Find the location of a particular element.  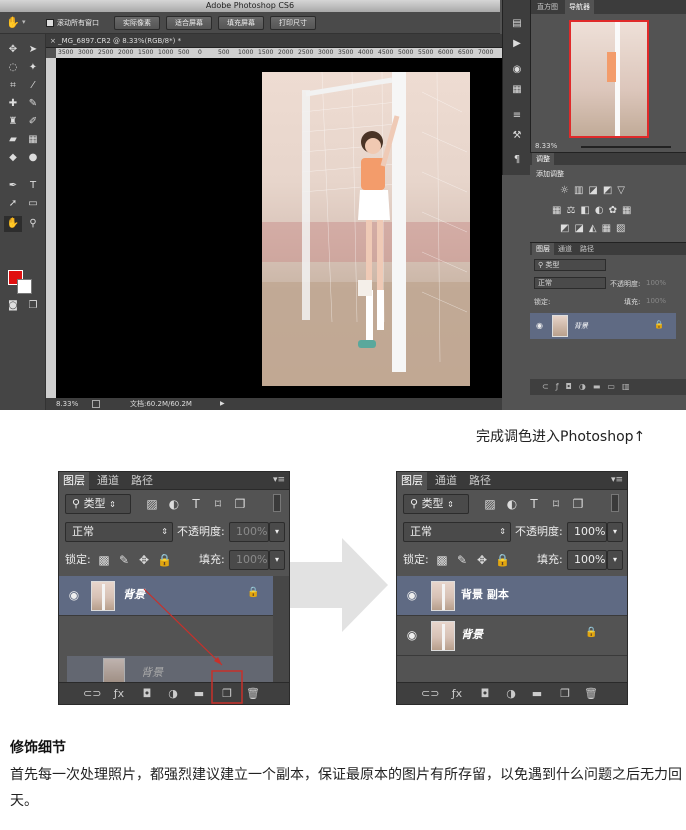

lock-paint-icon: ✎ is located at coordinates (124, 560).